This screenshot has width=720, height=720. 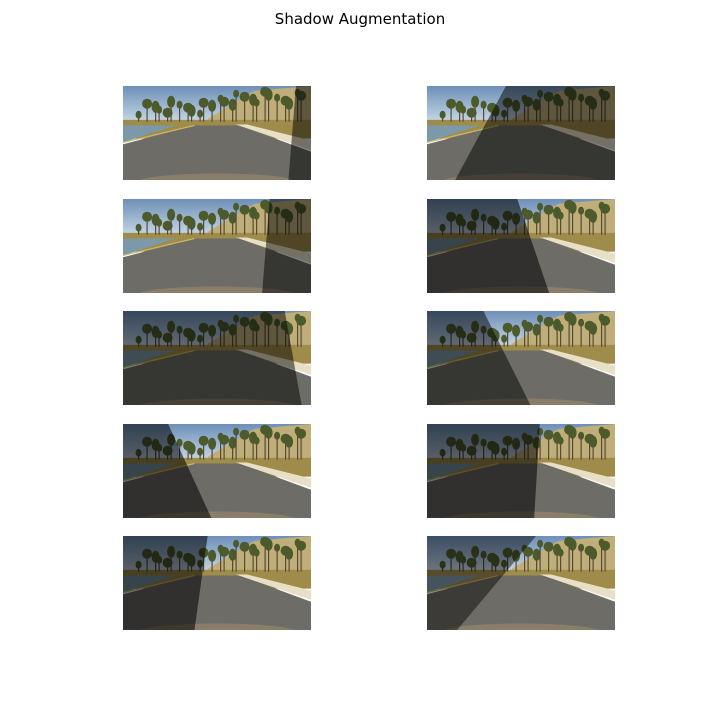 What do you see at coordinates (360, 19) in the screenshot?
I see `figure-title: Shadow Augmentation` at bounding box center [360, 19].